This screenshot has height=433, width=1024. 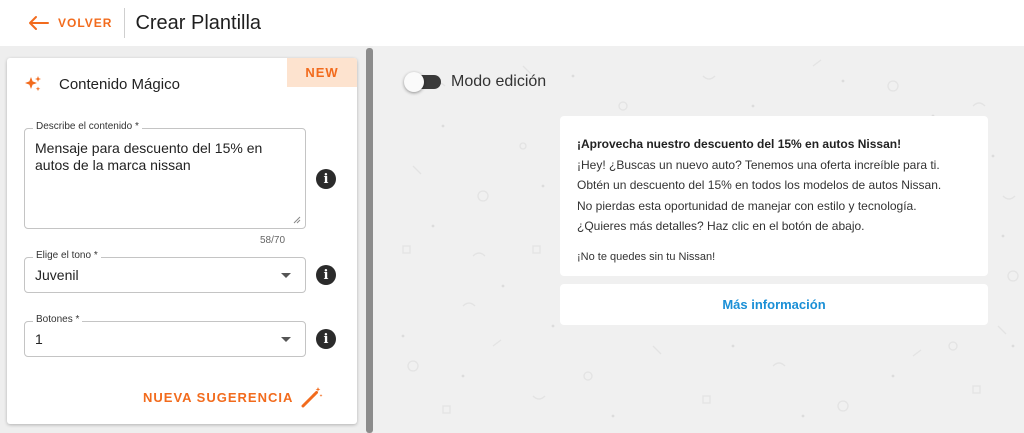 I want to click on buttons-label: Botones *, so click(x=58, y=319).